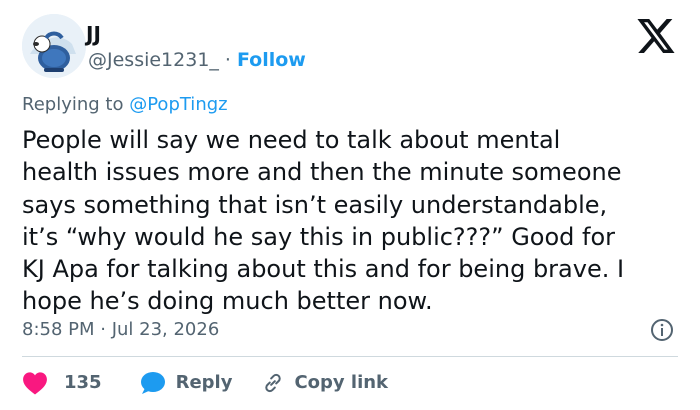 This screenshot has width=700, height=410. I want to click on avatar, so click(54, 46).